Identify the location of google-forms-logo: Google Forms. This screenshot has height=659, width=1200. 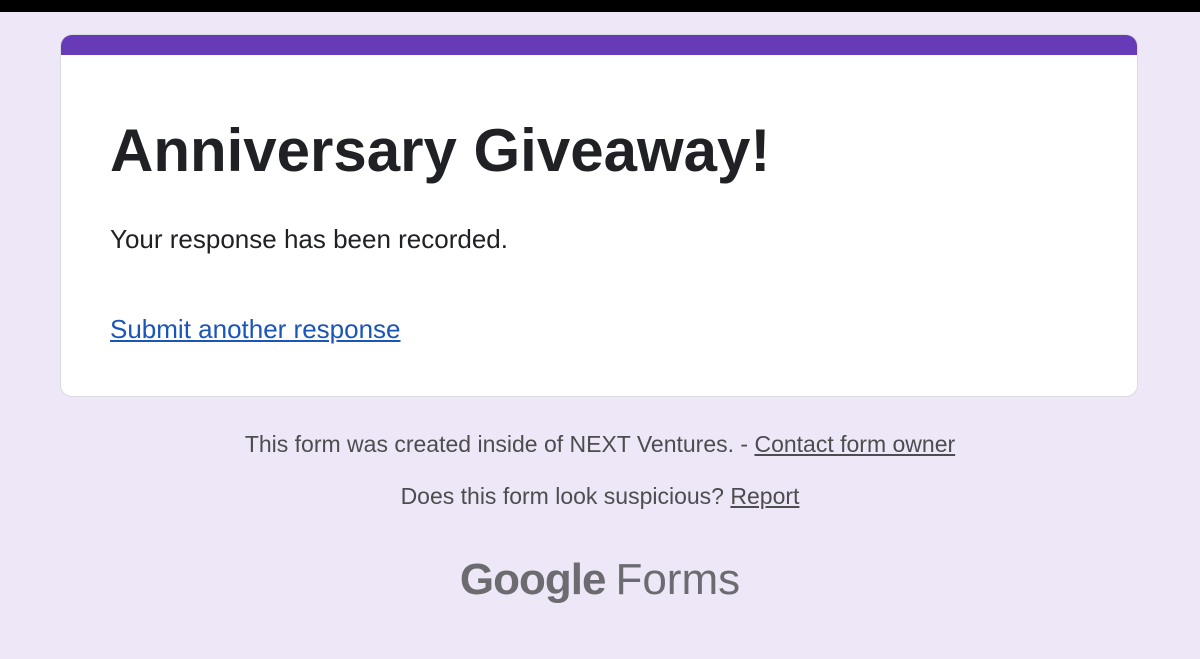
(600, 580).